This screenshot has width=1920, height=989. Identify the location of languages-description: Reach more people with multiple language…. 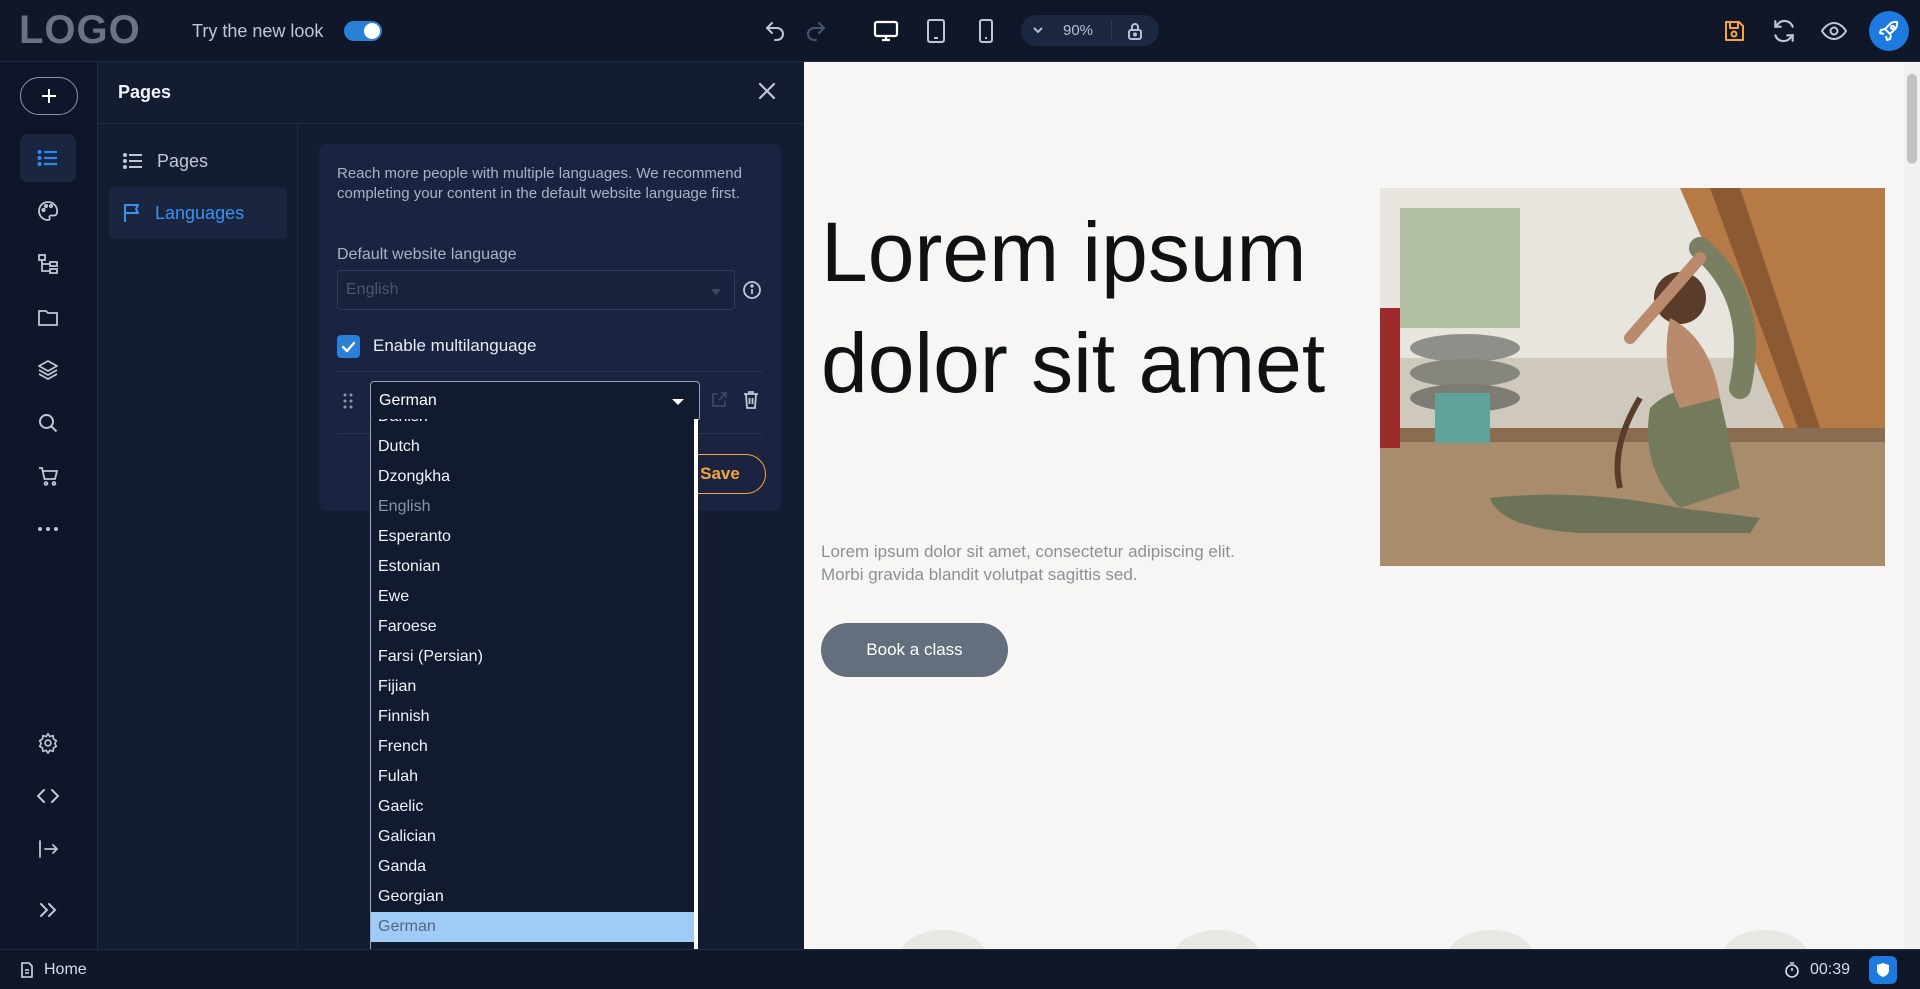
(539, 183).